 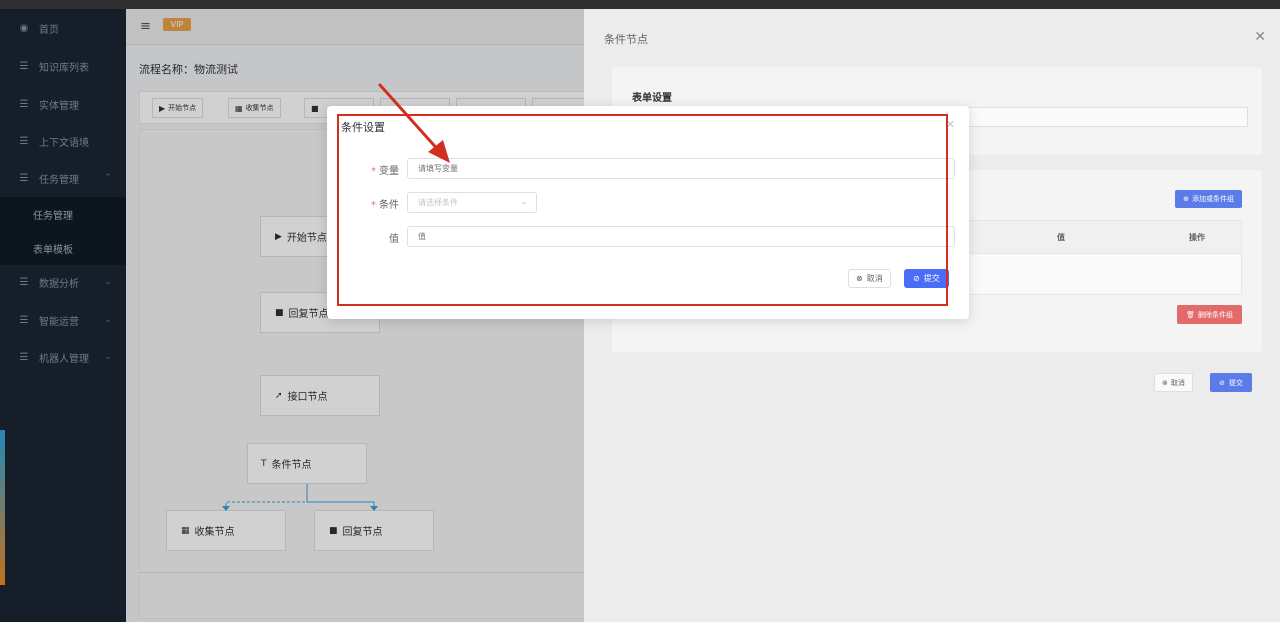 I want to click on field-label: * 变量, so click(x=385, y=169).